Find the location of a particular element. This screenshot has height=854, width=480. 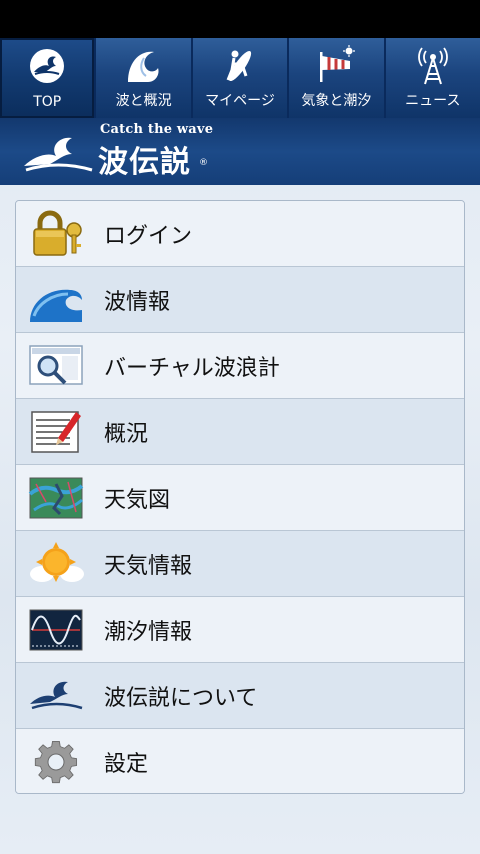

tab-mypage: マイページ is located at coordinates (240, 78).